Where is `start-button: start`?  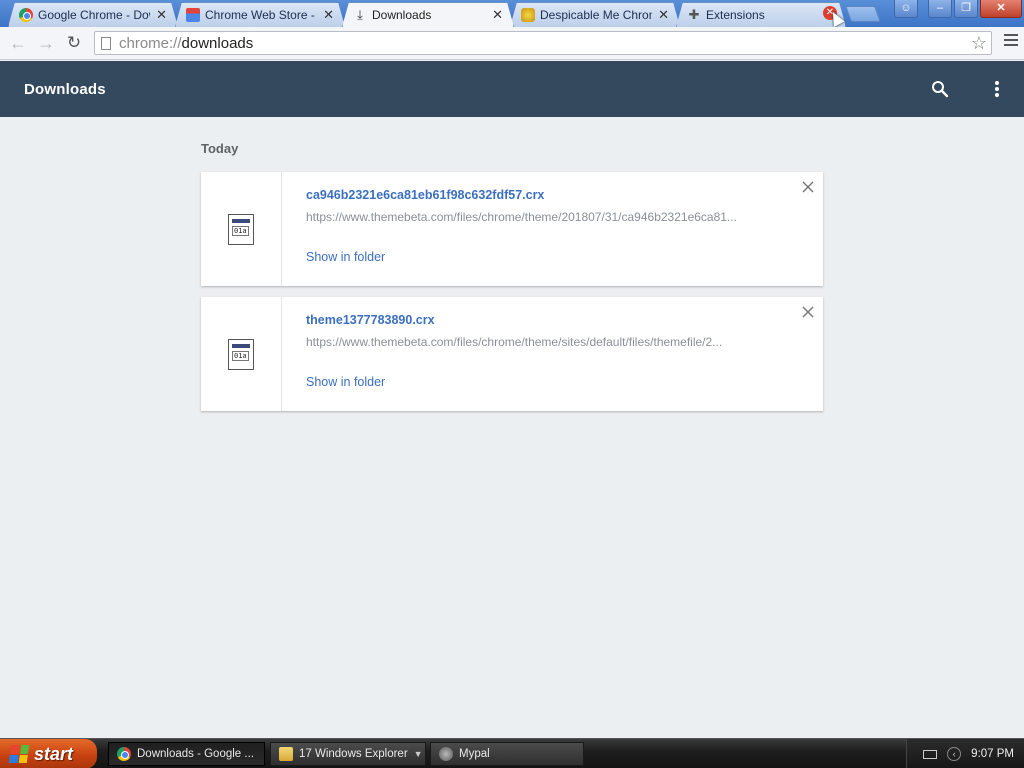 start-button: start is located at coordinates (48, 753).